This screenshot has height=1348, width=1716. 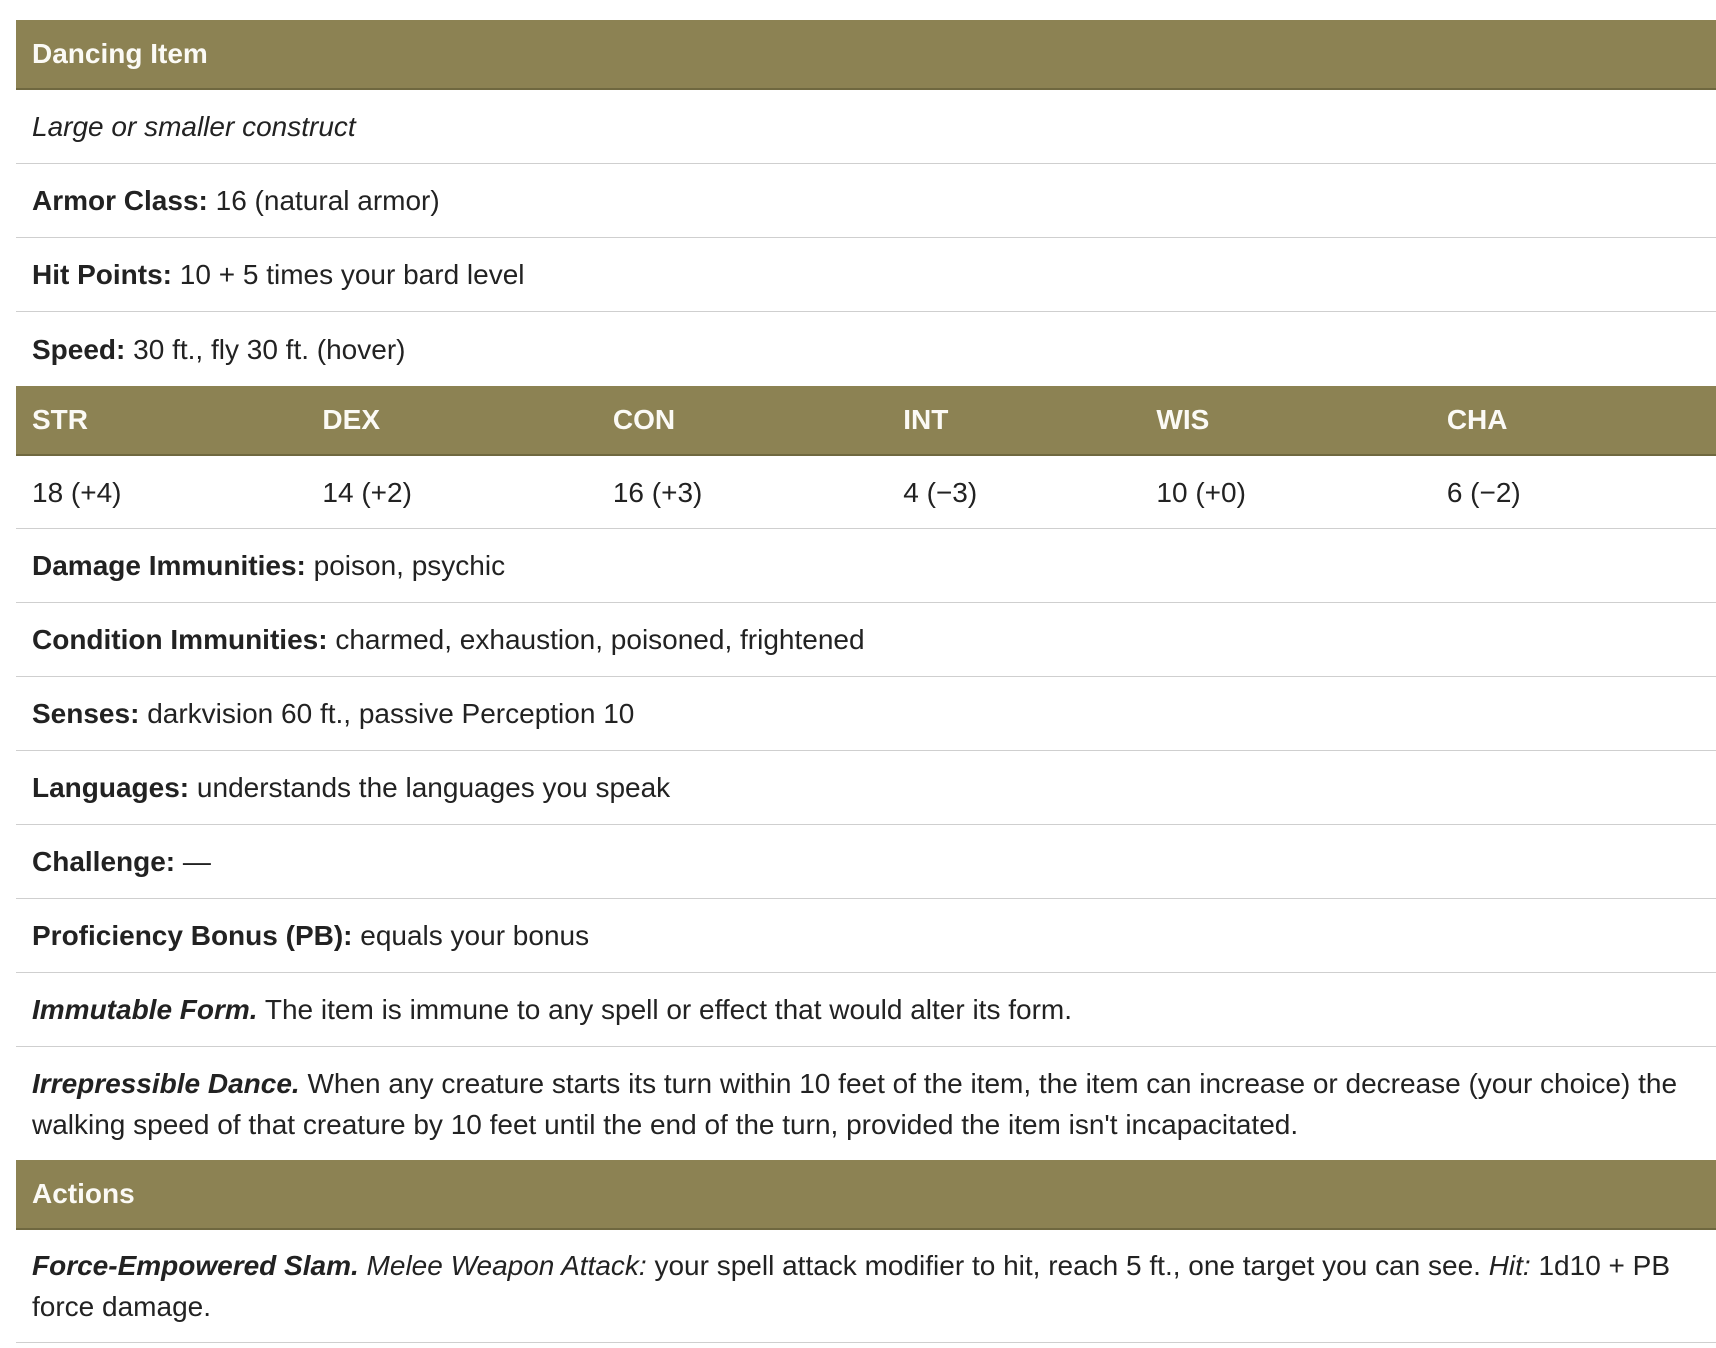 I want to click on ability-value-wis: 10 (+0), so click(x=1201, y=492).